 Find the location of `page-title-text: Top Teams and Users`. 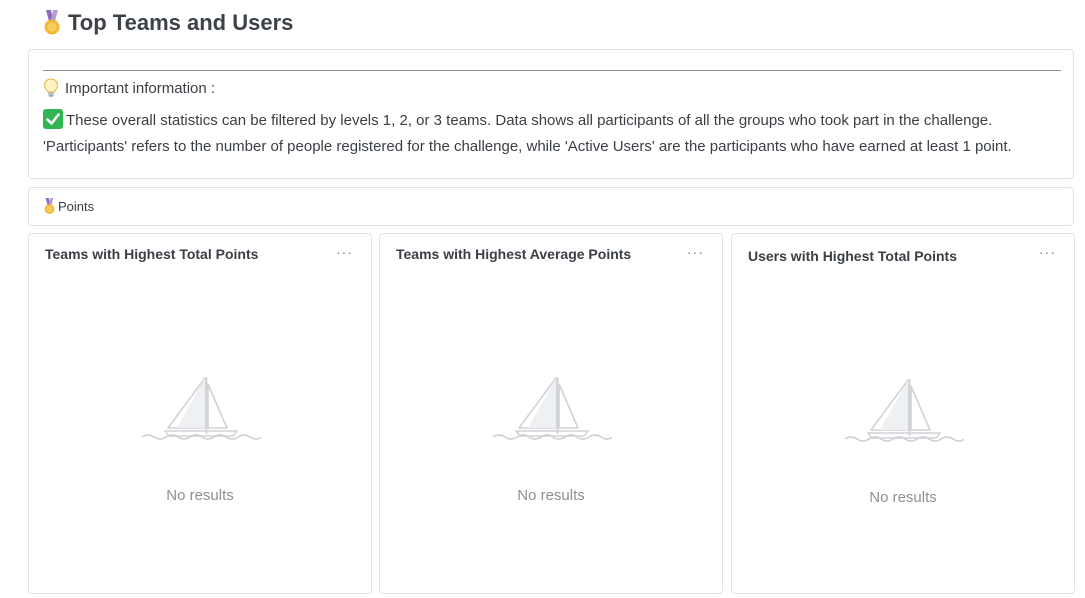

page-title-text: Top Teams and Users is located at coordinates (181, 22).